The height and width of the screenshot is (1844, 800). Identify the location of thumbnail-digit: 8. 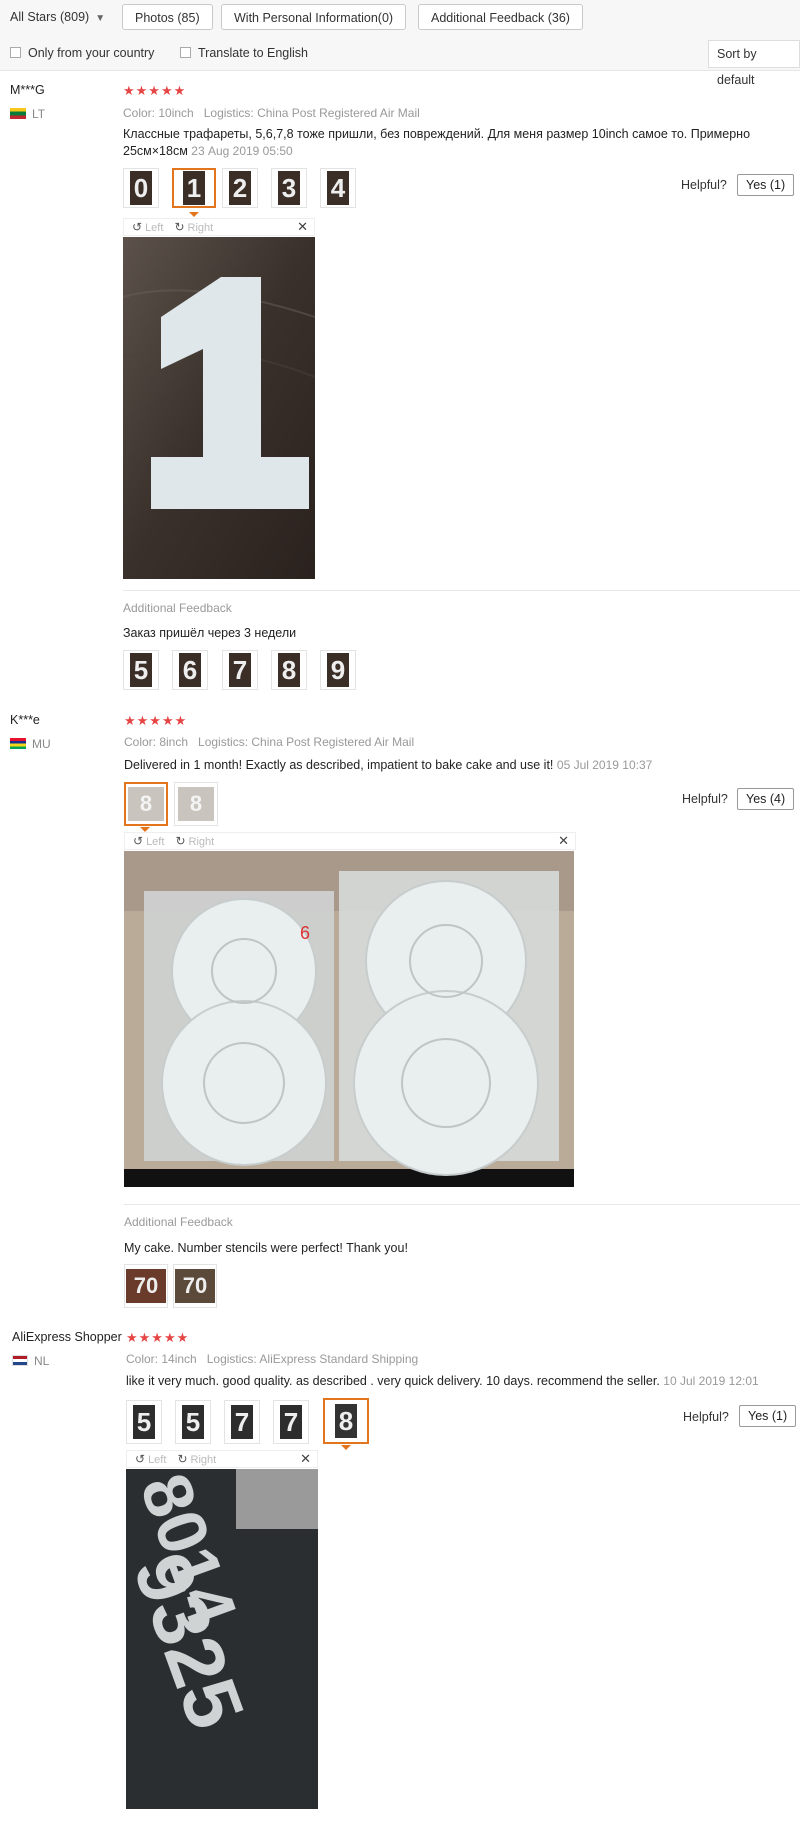
(289, 670).